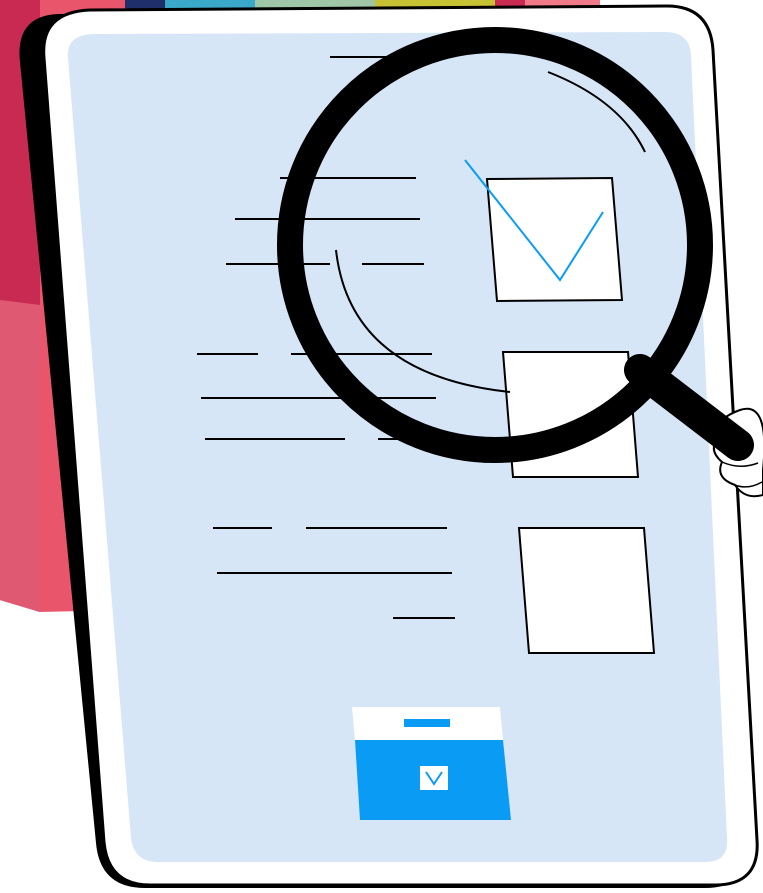 The height and width of the screenshot is (893, 763). What do you see at coordinates (554, 239) in the screenshot?
I see `checkbox-checked-icon` at bounding box center [554, 239].